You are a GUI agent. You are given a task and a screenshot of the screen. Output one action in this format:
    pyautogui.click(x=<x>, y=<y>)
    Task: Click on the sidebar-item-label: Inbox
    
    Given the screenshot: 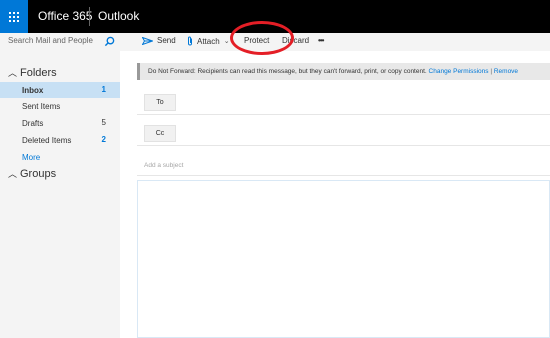 What is the action you would take?
    pyautogui.click(x=33, y=90)
    